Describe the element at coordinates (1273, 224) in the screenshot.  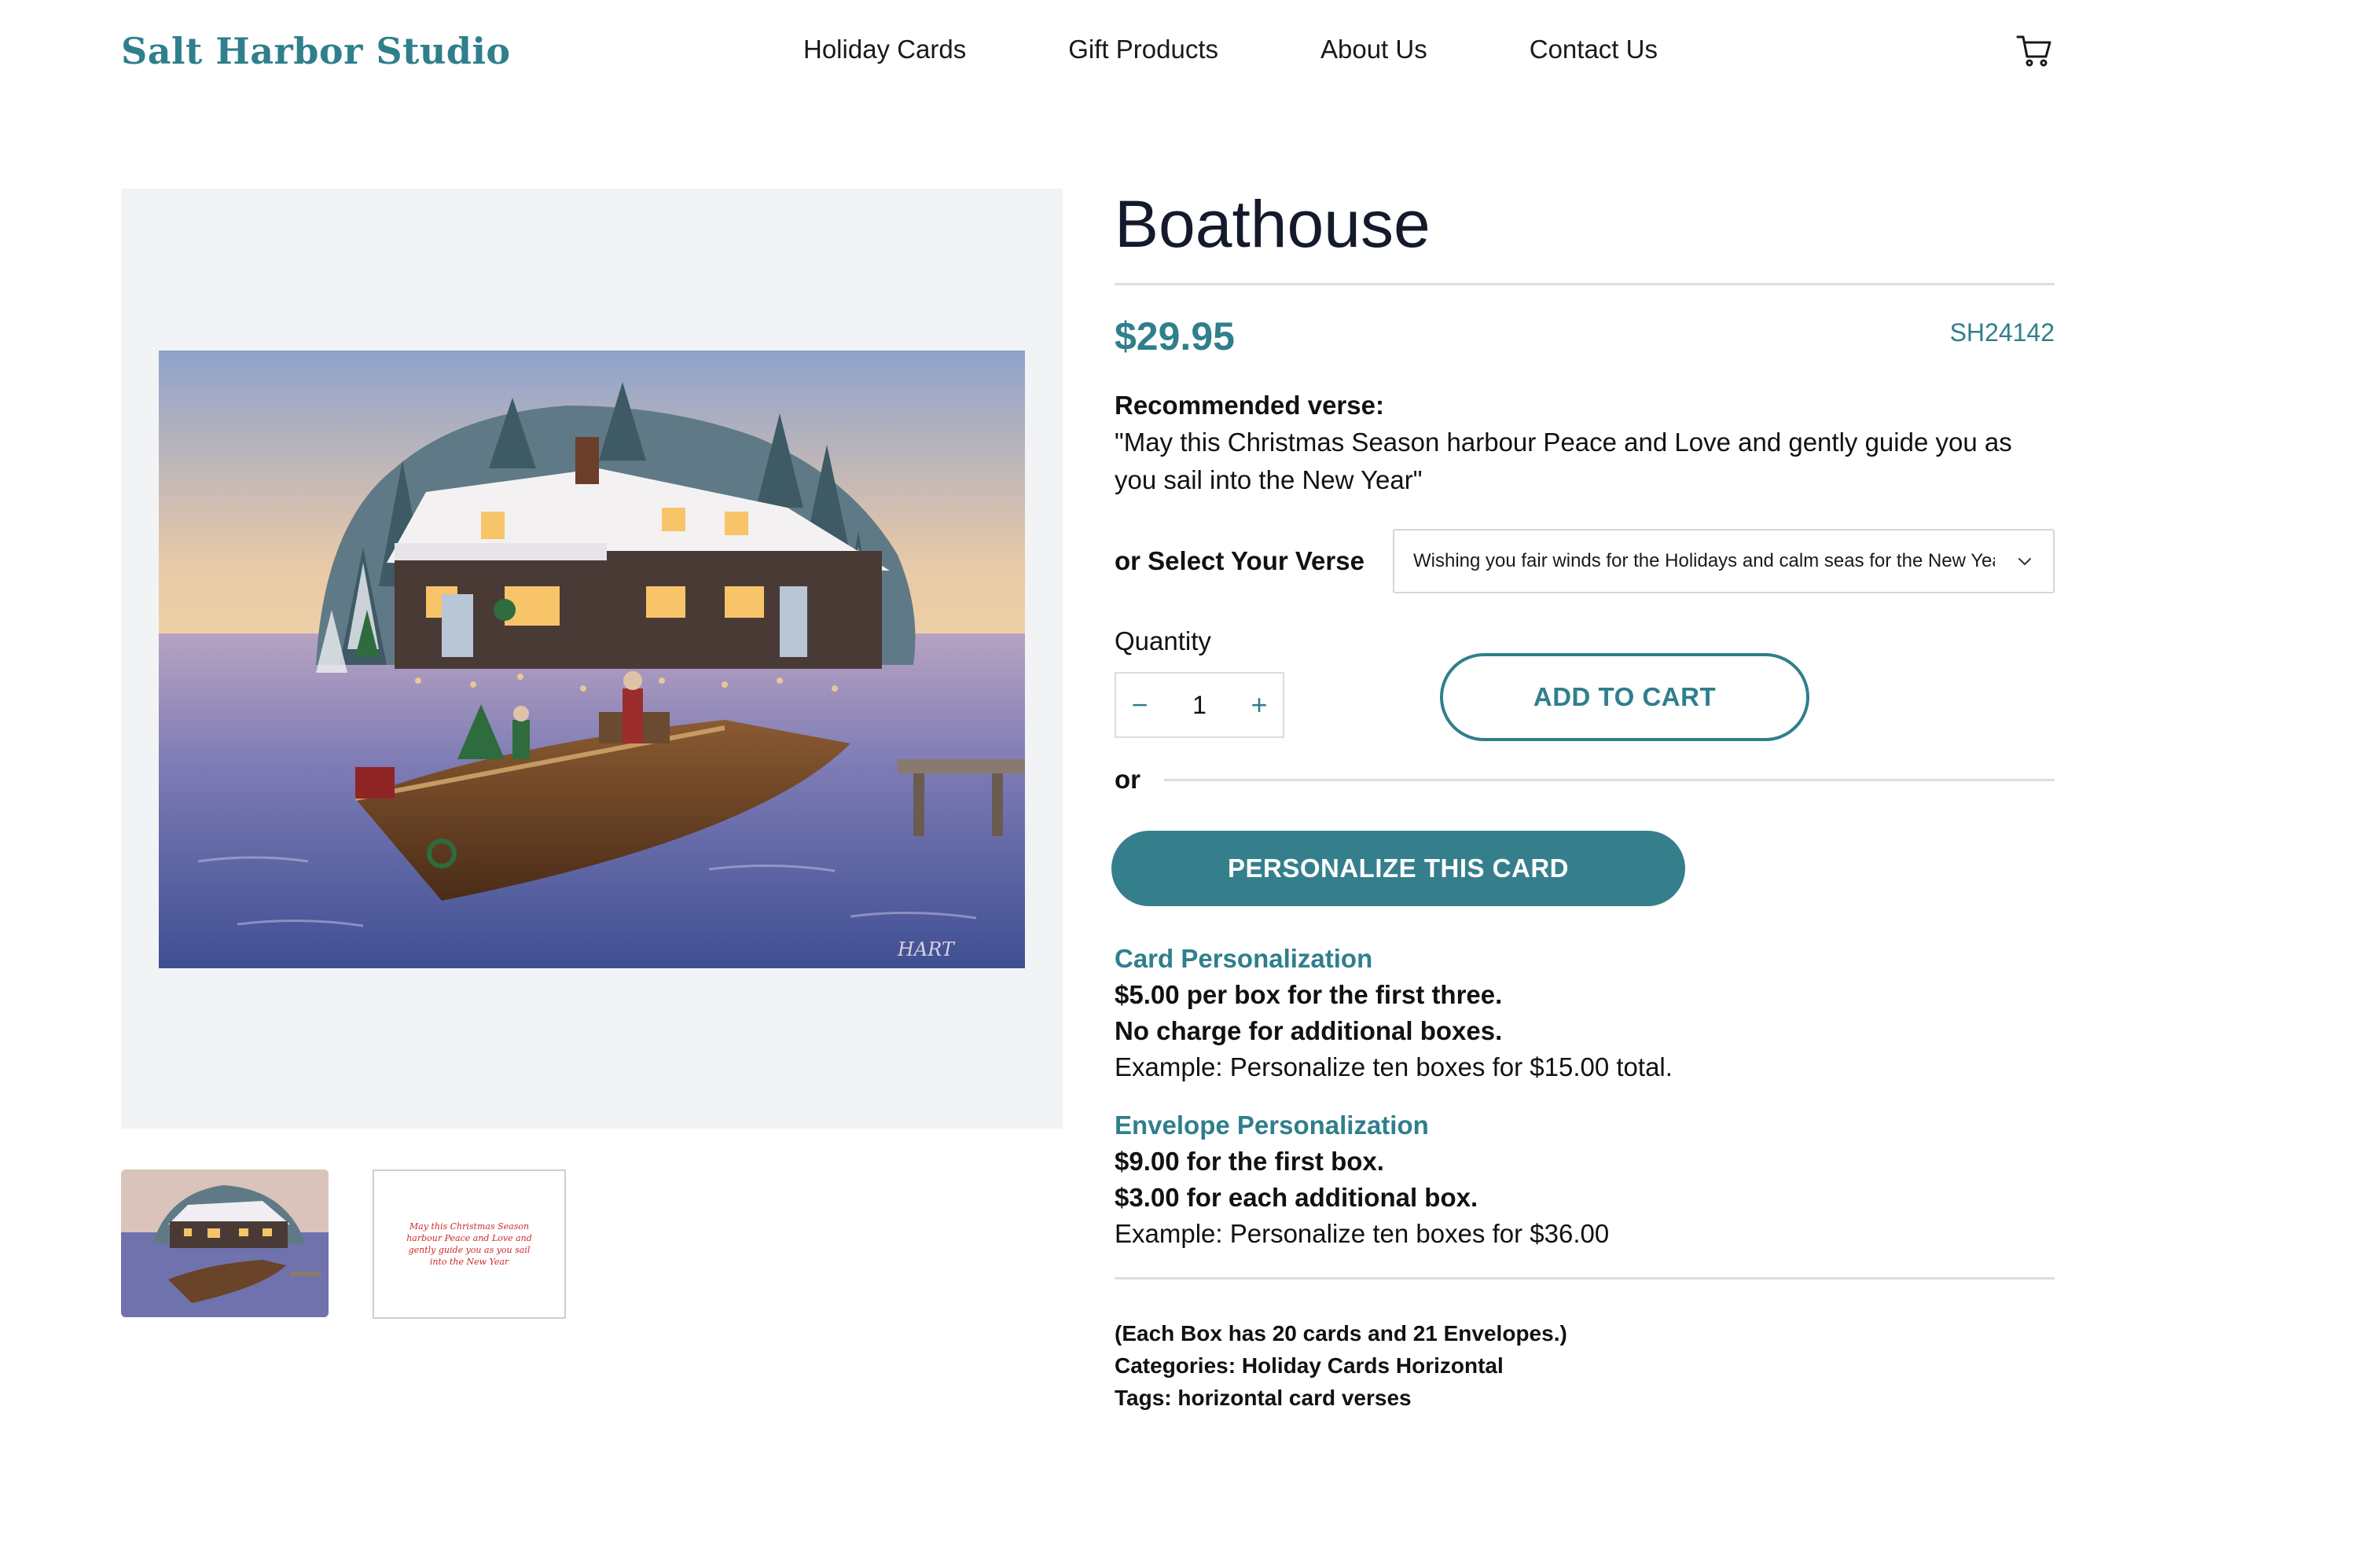
I see `product-title: Boathouse` at that location.